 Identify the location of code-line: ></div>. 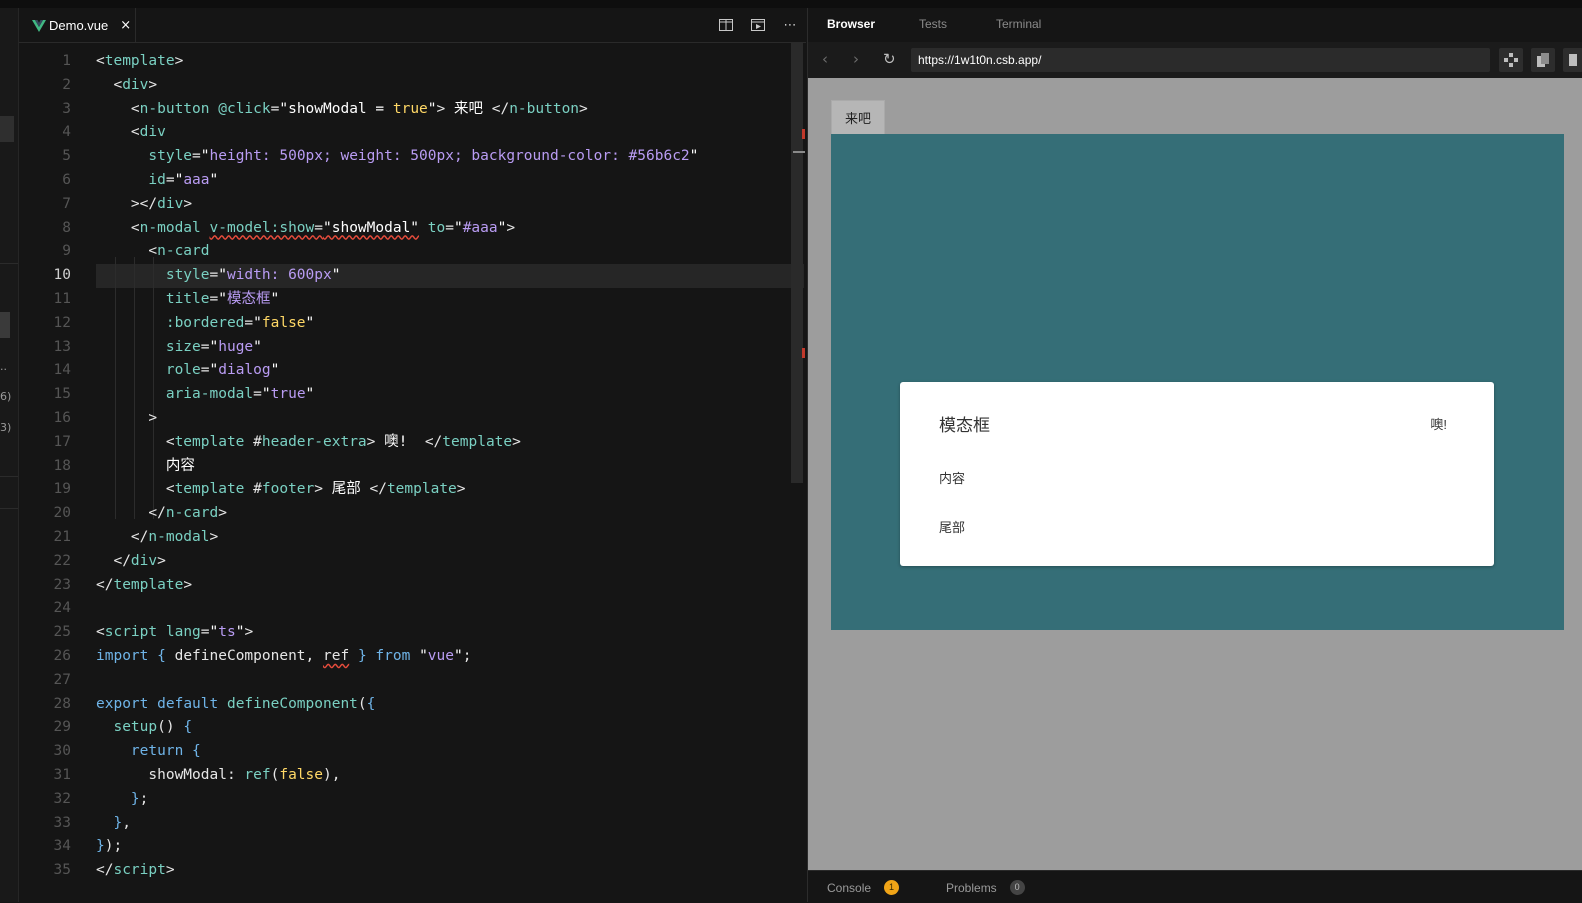
(144, 205).